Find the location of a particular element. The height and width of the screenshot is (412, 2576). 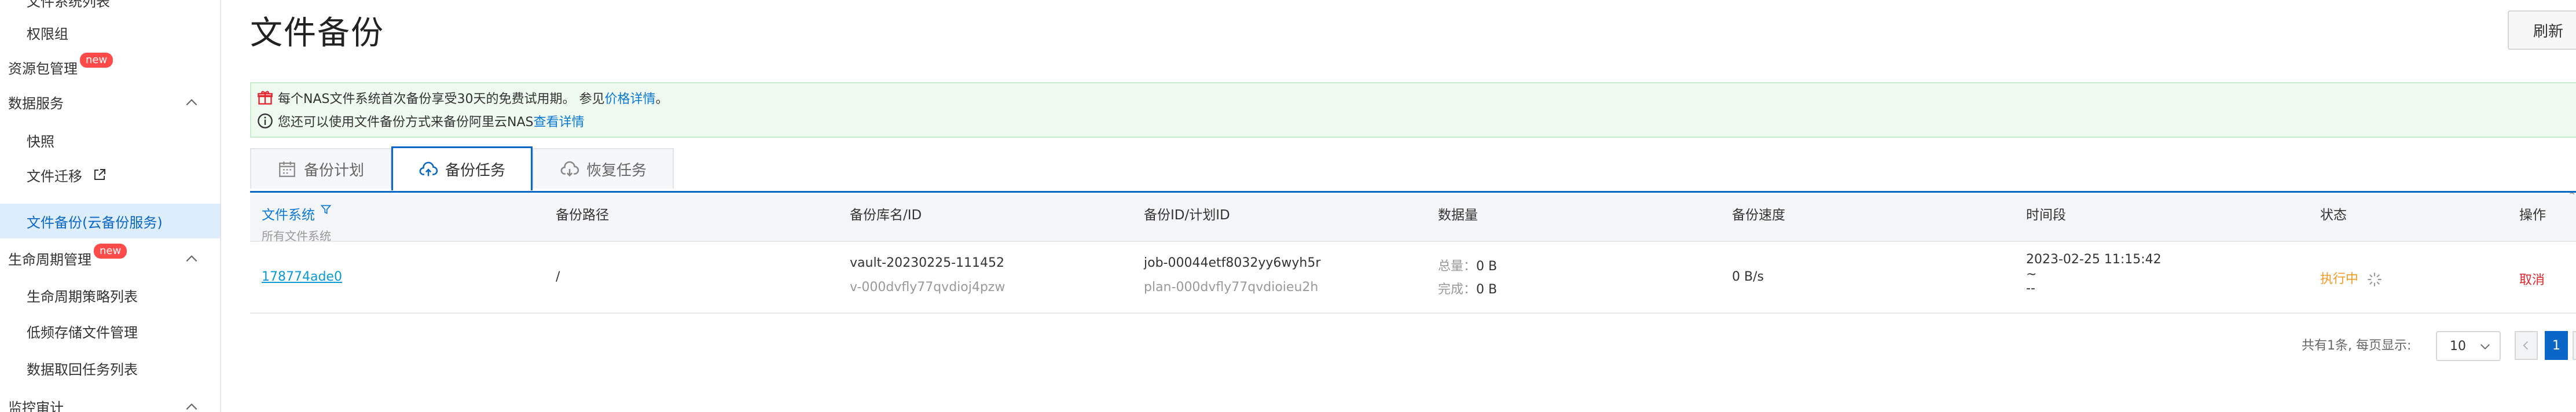

calendar-icon is located at coordinates (287, 169).